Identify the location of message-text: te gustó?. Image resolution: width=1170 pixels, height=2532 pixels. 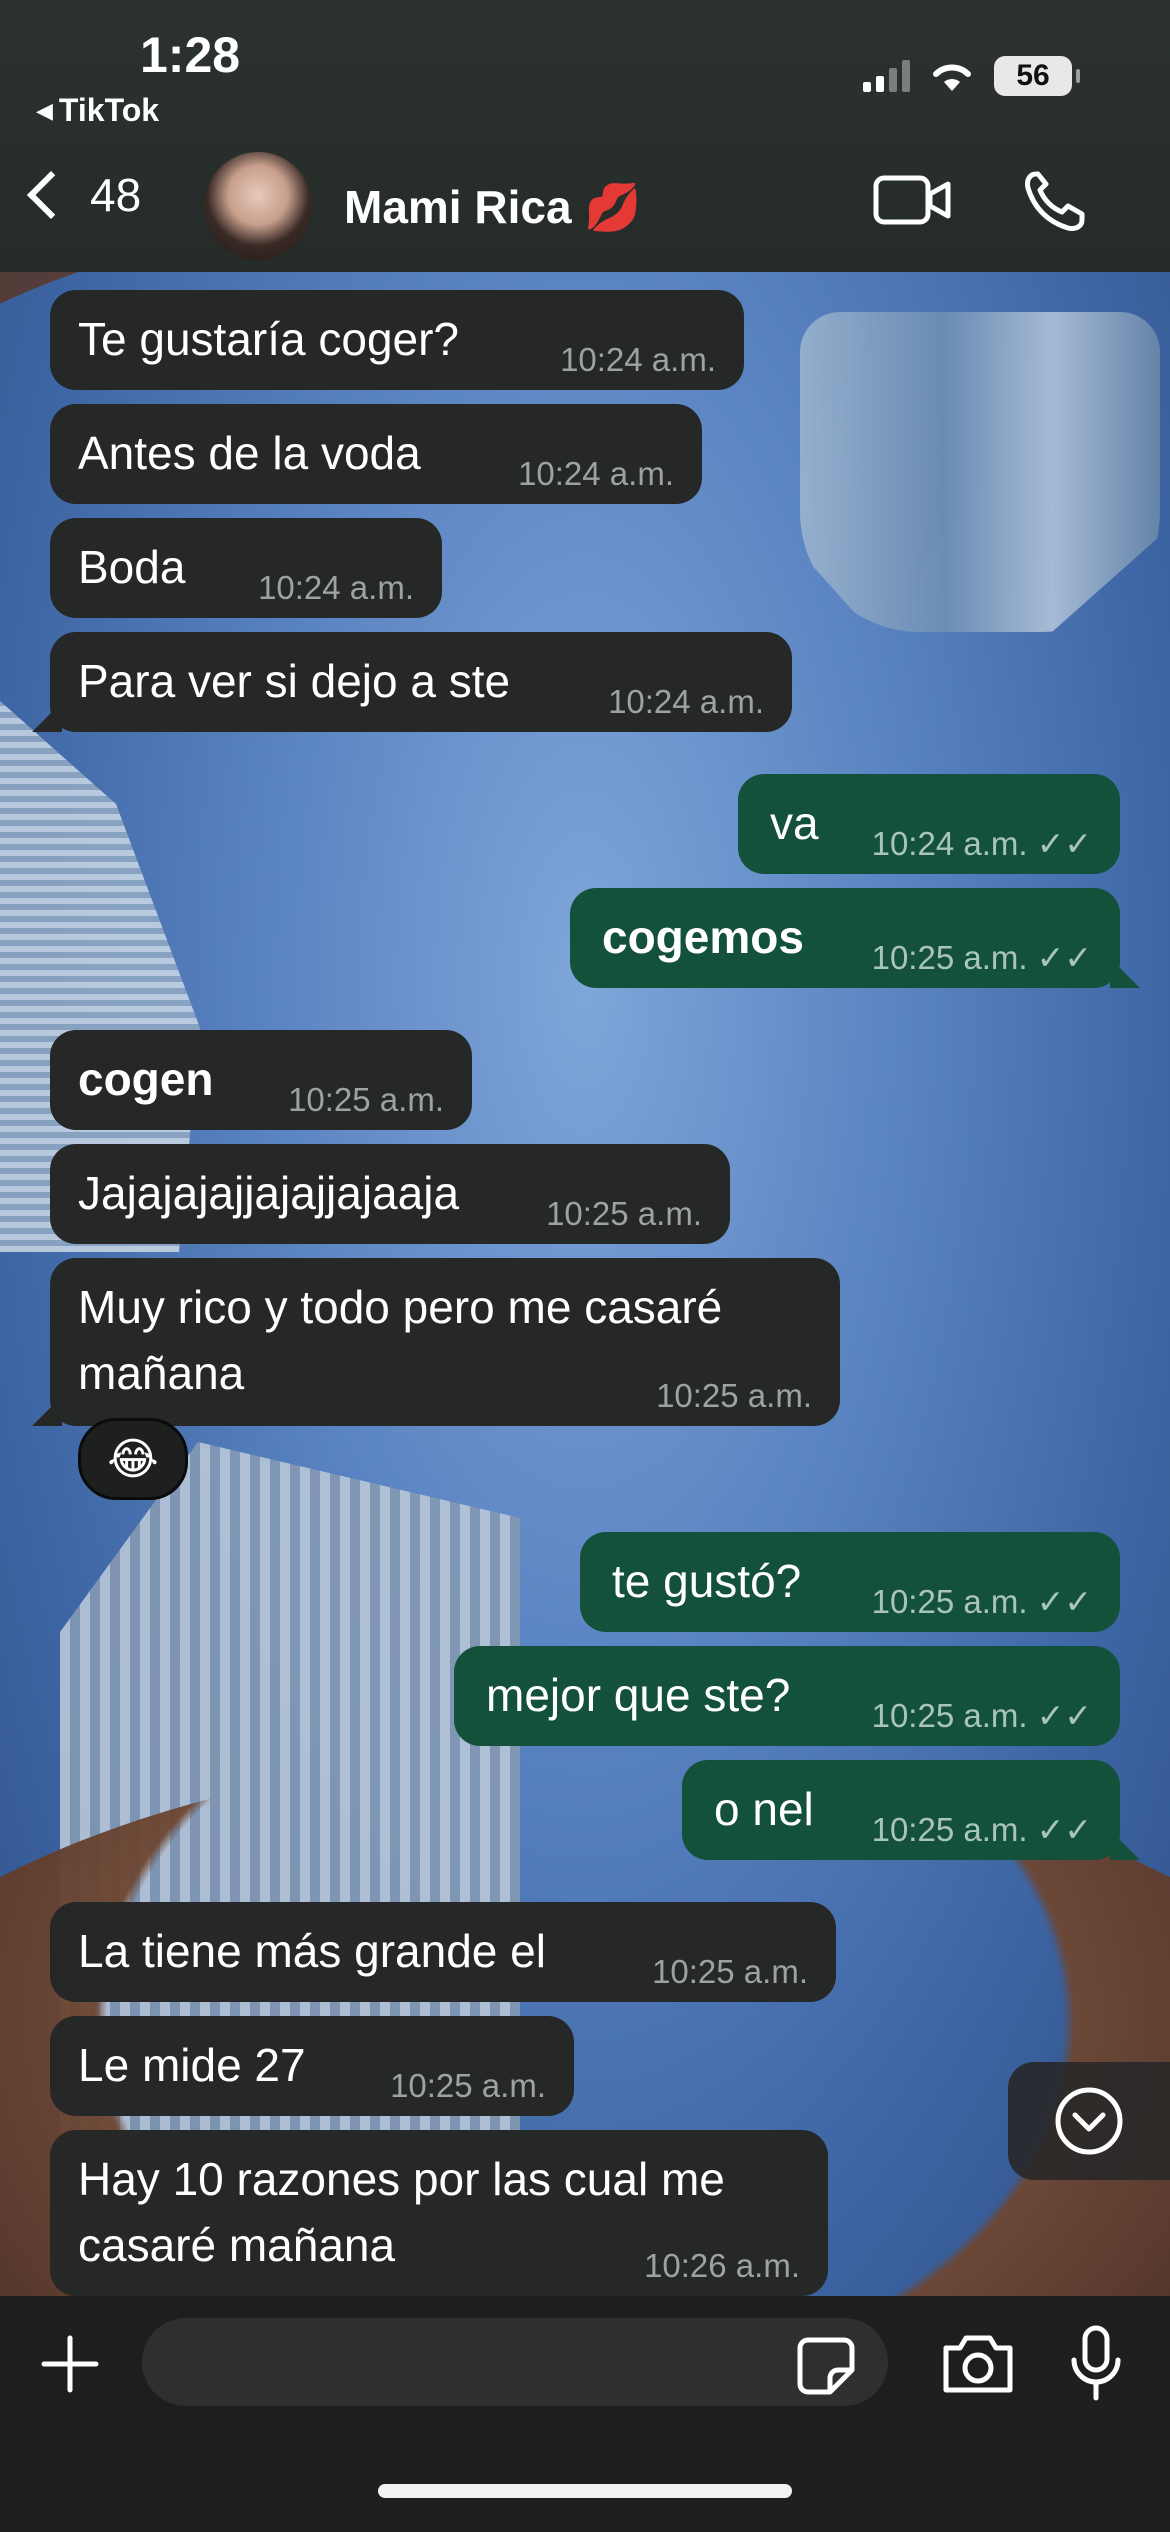
(707, 1581).